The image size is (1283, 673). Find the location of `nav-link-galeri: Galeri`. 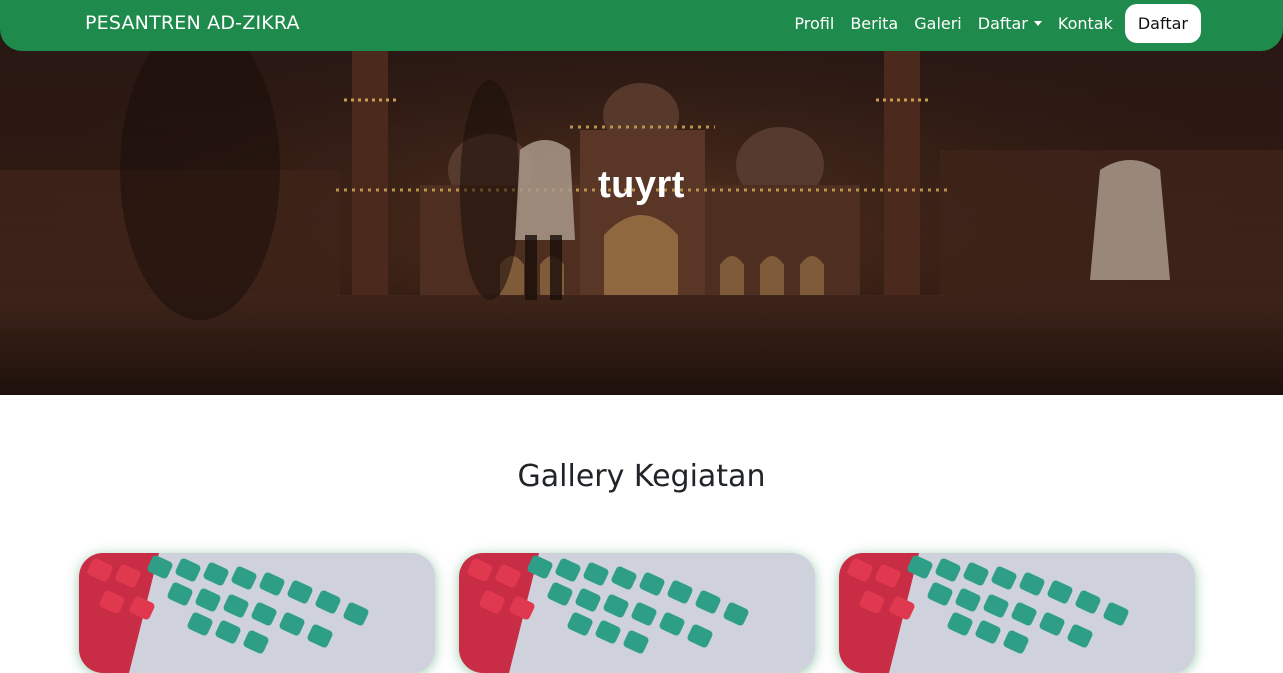

nav-link-galeri: Galeri is located at coordinates (938, 23).